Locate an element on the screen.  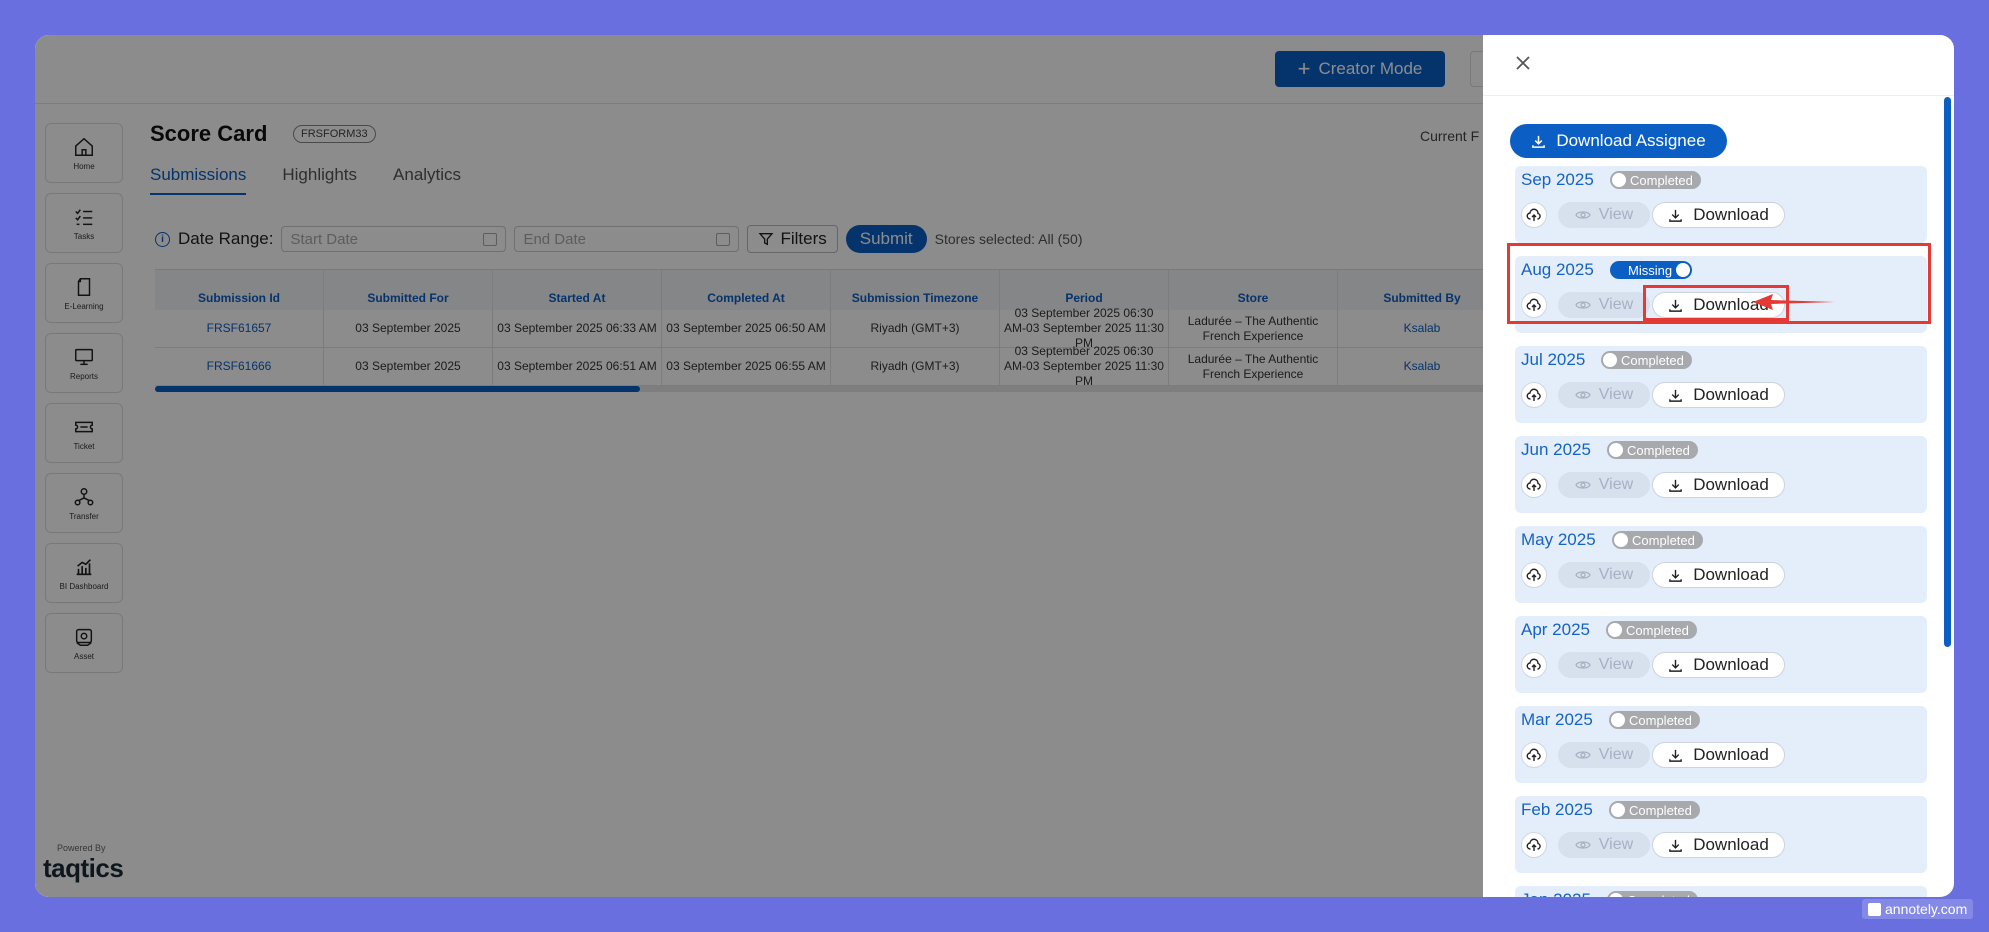
download-assignee-button: Download Assignee is located at coordinates (1618, 141).